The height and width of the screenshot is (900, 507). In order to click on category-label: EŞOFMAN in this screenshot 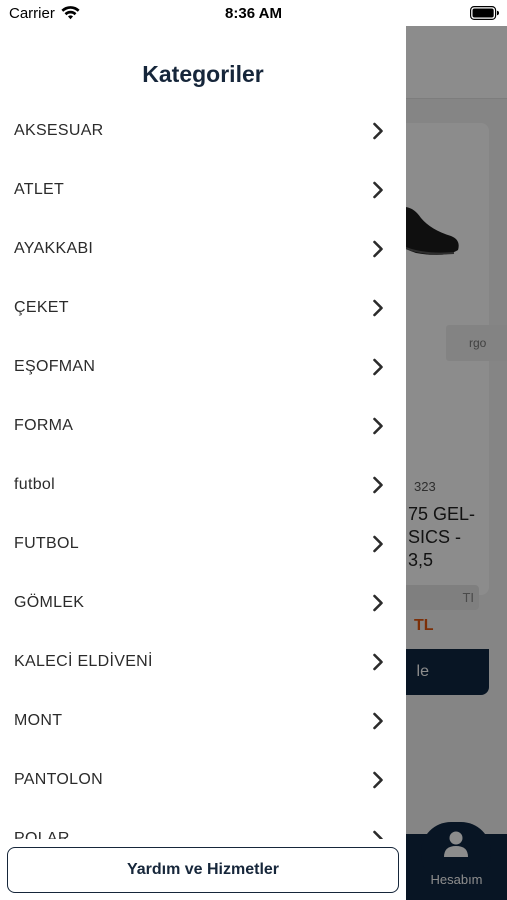, I will do `click(55, 366)`.